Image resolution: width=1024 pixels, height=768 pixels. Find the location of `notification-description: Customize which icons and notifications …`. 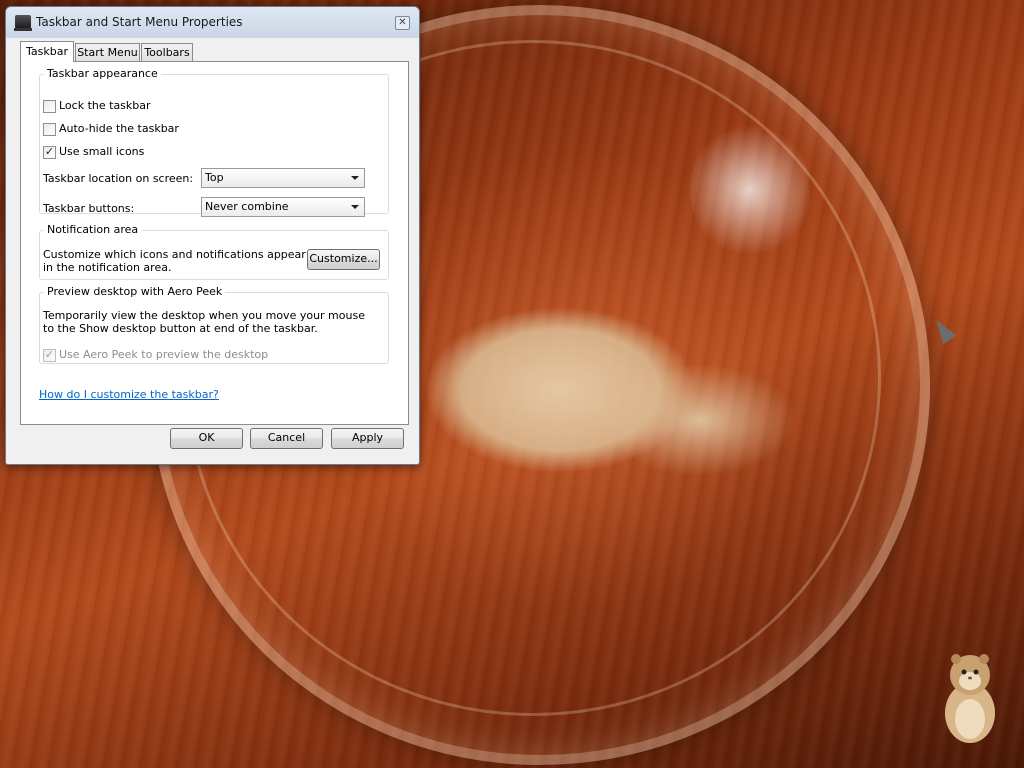

notification-description: Customize which icons and notifications … is located at coordinates (174, 261).